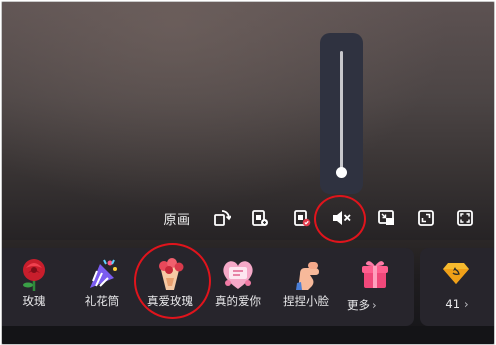 Image resolution: width=496 pixels, height=345 pixels. I want to click on gift-box-icon, so click(375, 274).